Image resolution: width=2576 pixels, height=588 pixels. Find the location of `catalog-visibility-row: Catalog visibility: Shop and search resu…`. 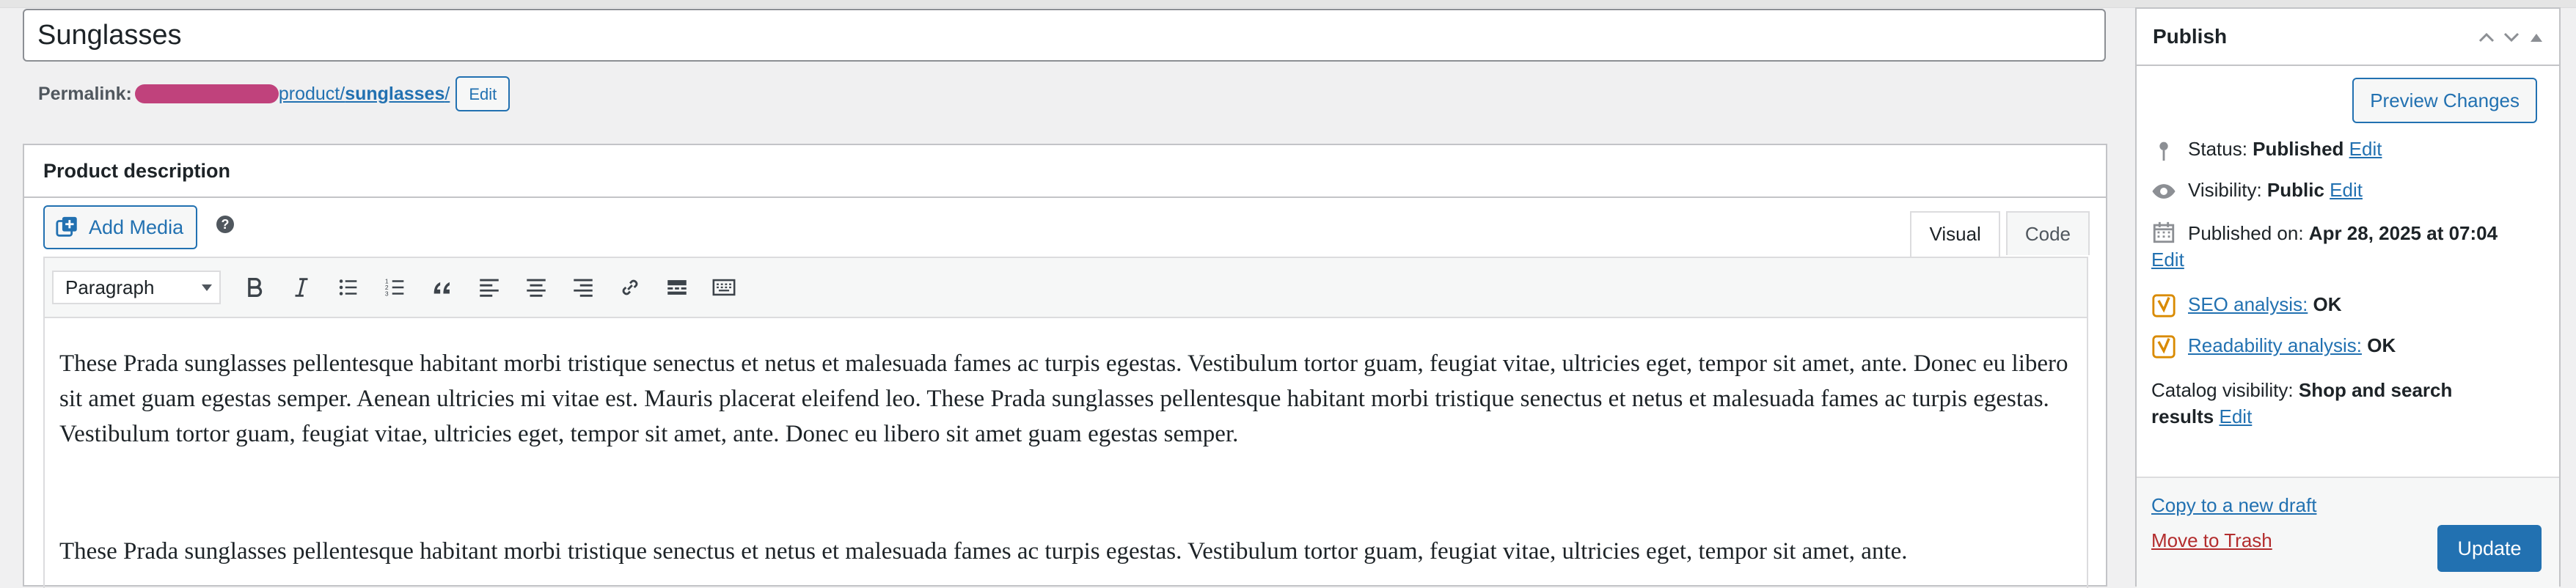

catalog-visibility-row: Catalog visibility: Shop and search resu… is located at coordinates (2302, 403).